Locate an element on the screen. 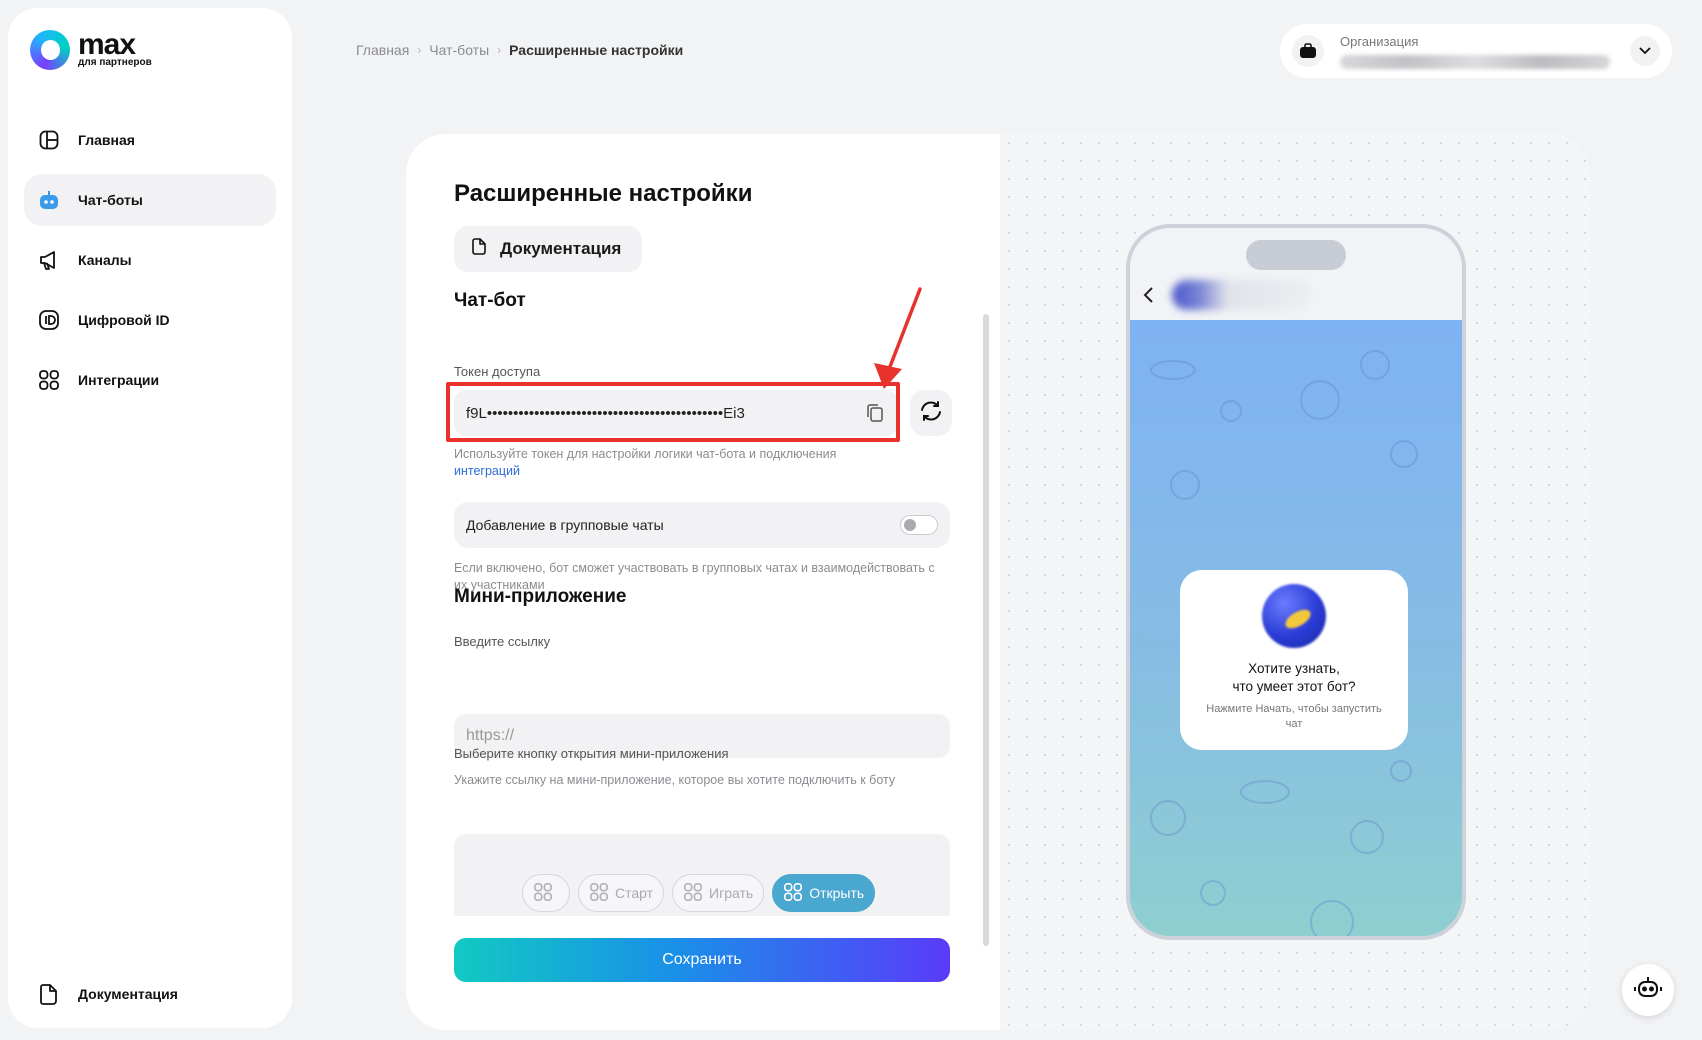 This screenshot has height=1040, width=1702. token-highlight-box is located at coordinates (673, 412).